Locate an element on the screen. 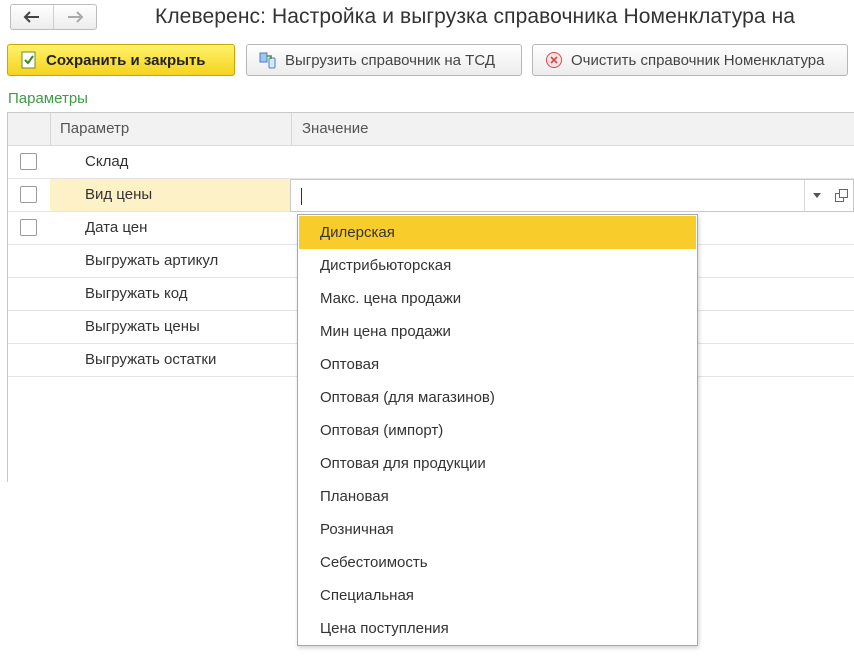 The image size is (854, 656). arrow-right-icon is located at coordinates (76, 17).